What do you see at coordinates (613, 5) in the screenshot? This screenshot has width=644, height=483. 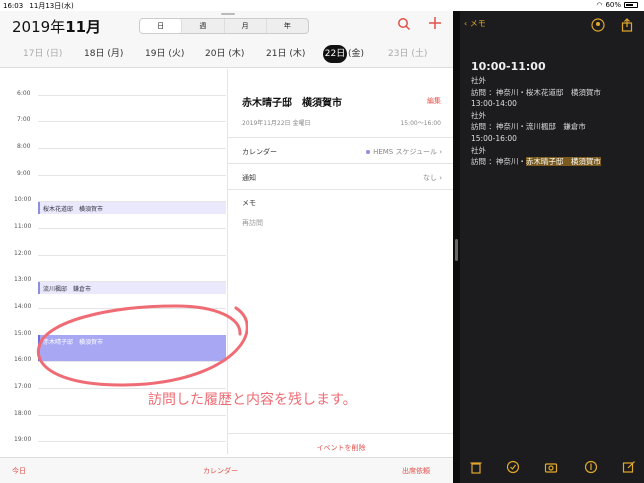 I see `battery-percent: 60%` at bounding box center [613, 5].